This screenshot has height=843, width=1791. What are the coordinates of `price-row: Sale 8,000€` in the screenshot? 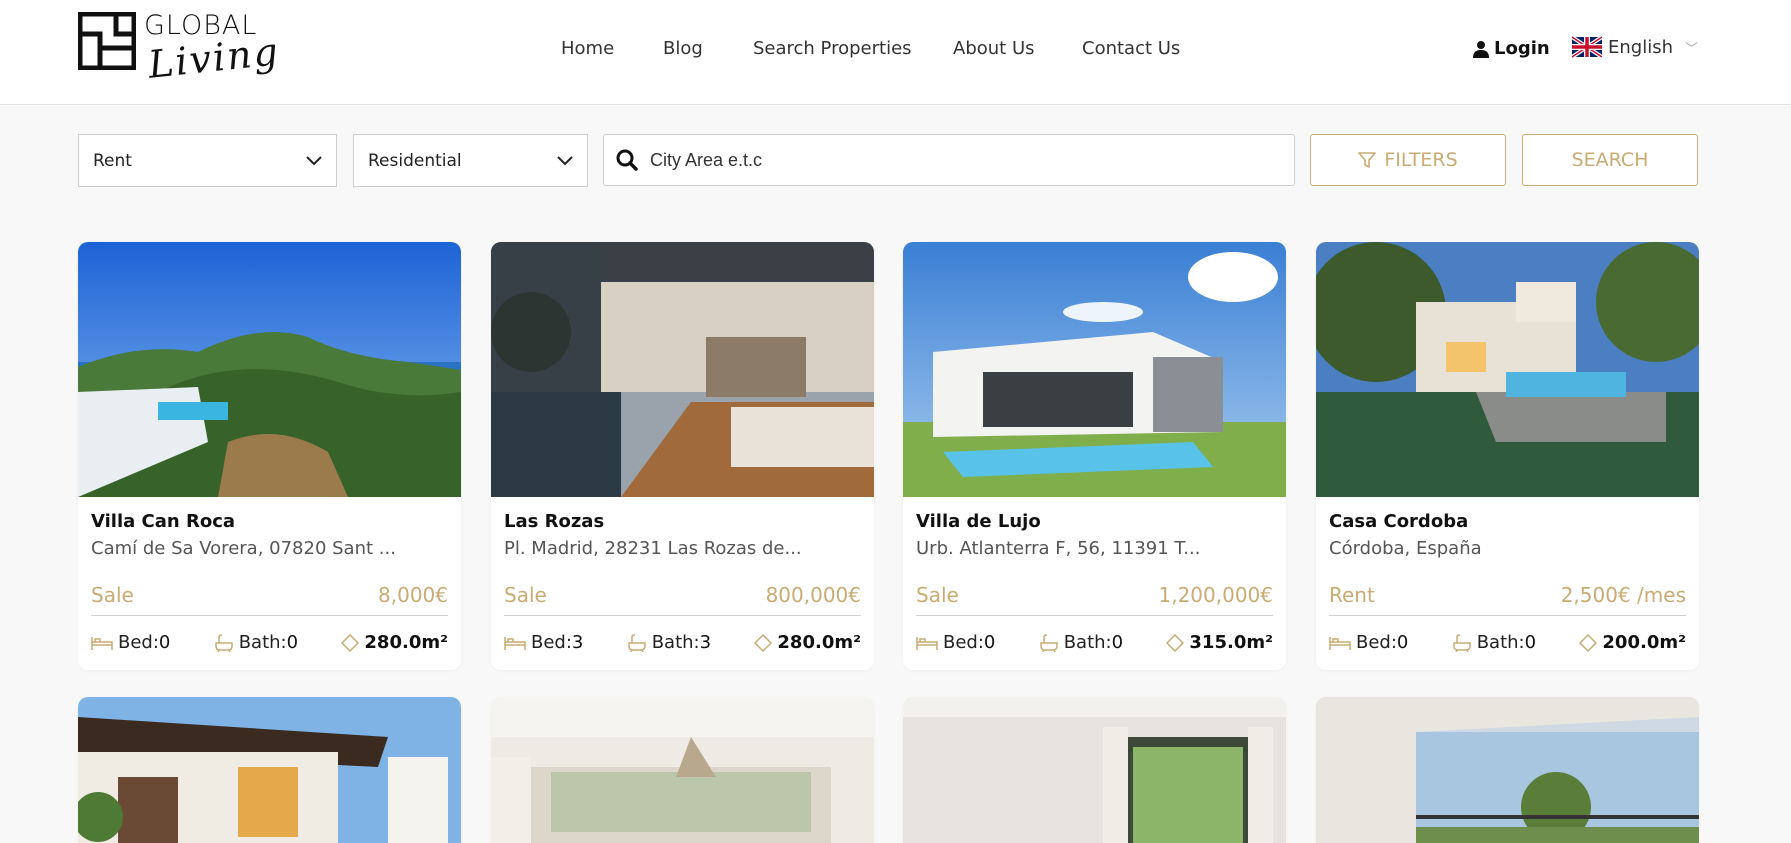 It's located at (269, 599).